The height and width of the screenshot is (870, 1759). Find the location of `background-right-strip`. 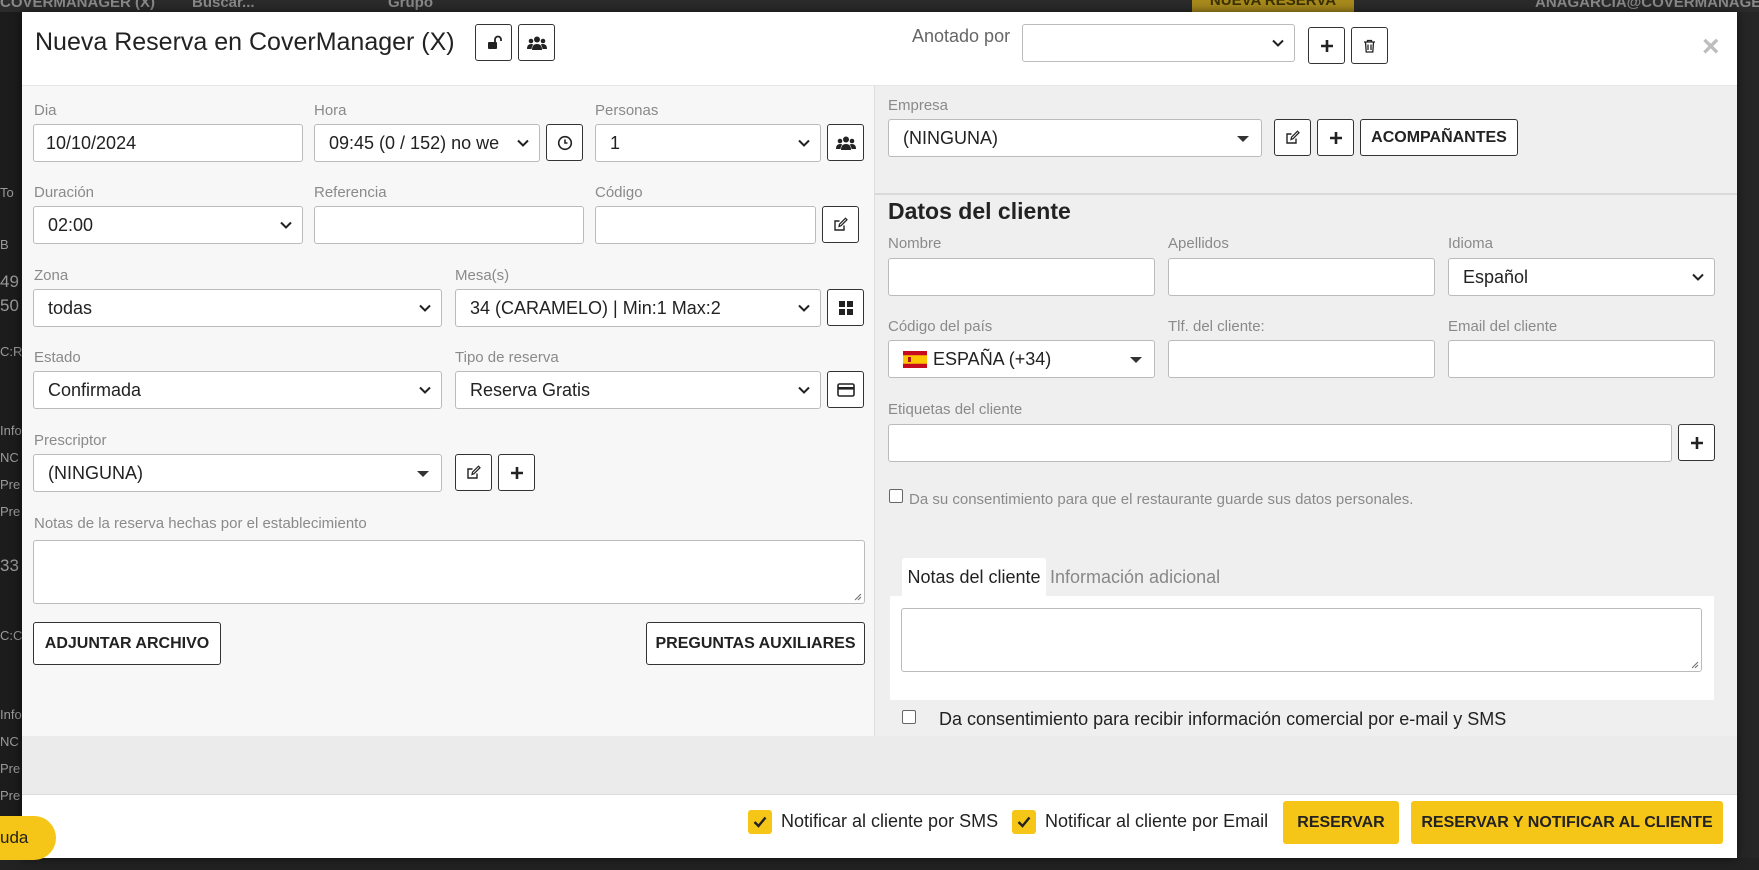

background-right-strip is located at coordinates (1748, 435).